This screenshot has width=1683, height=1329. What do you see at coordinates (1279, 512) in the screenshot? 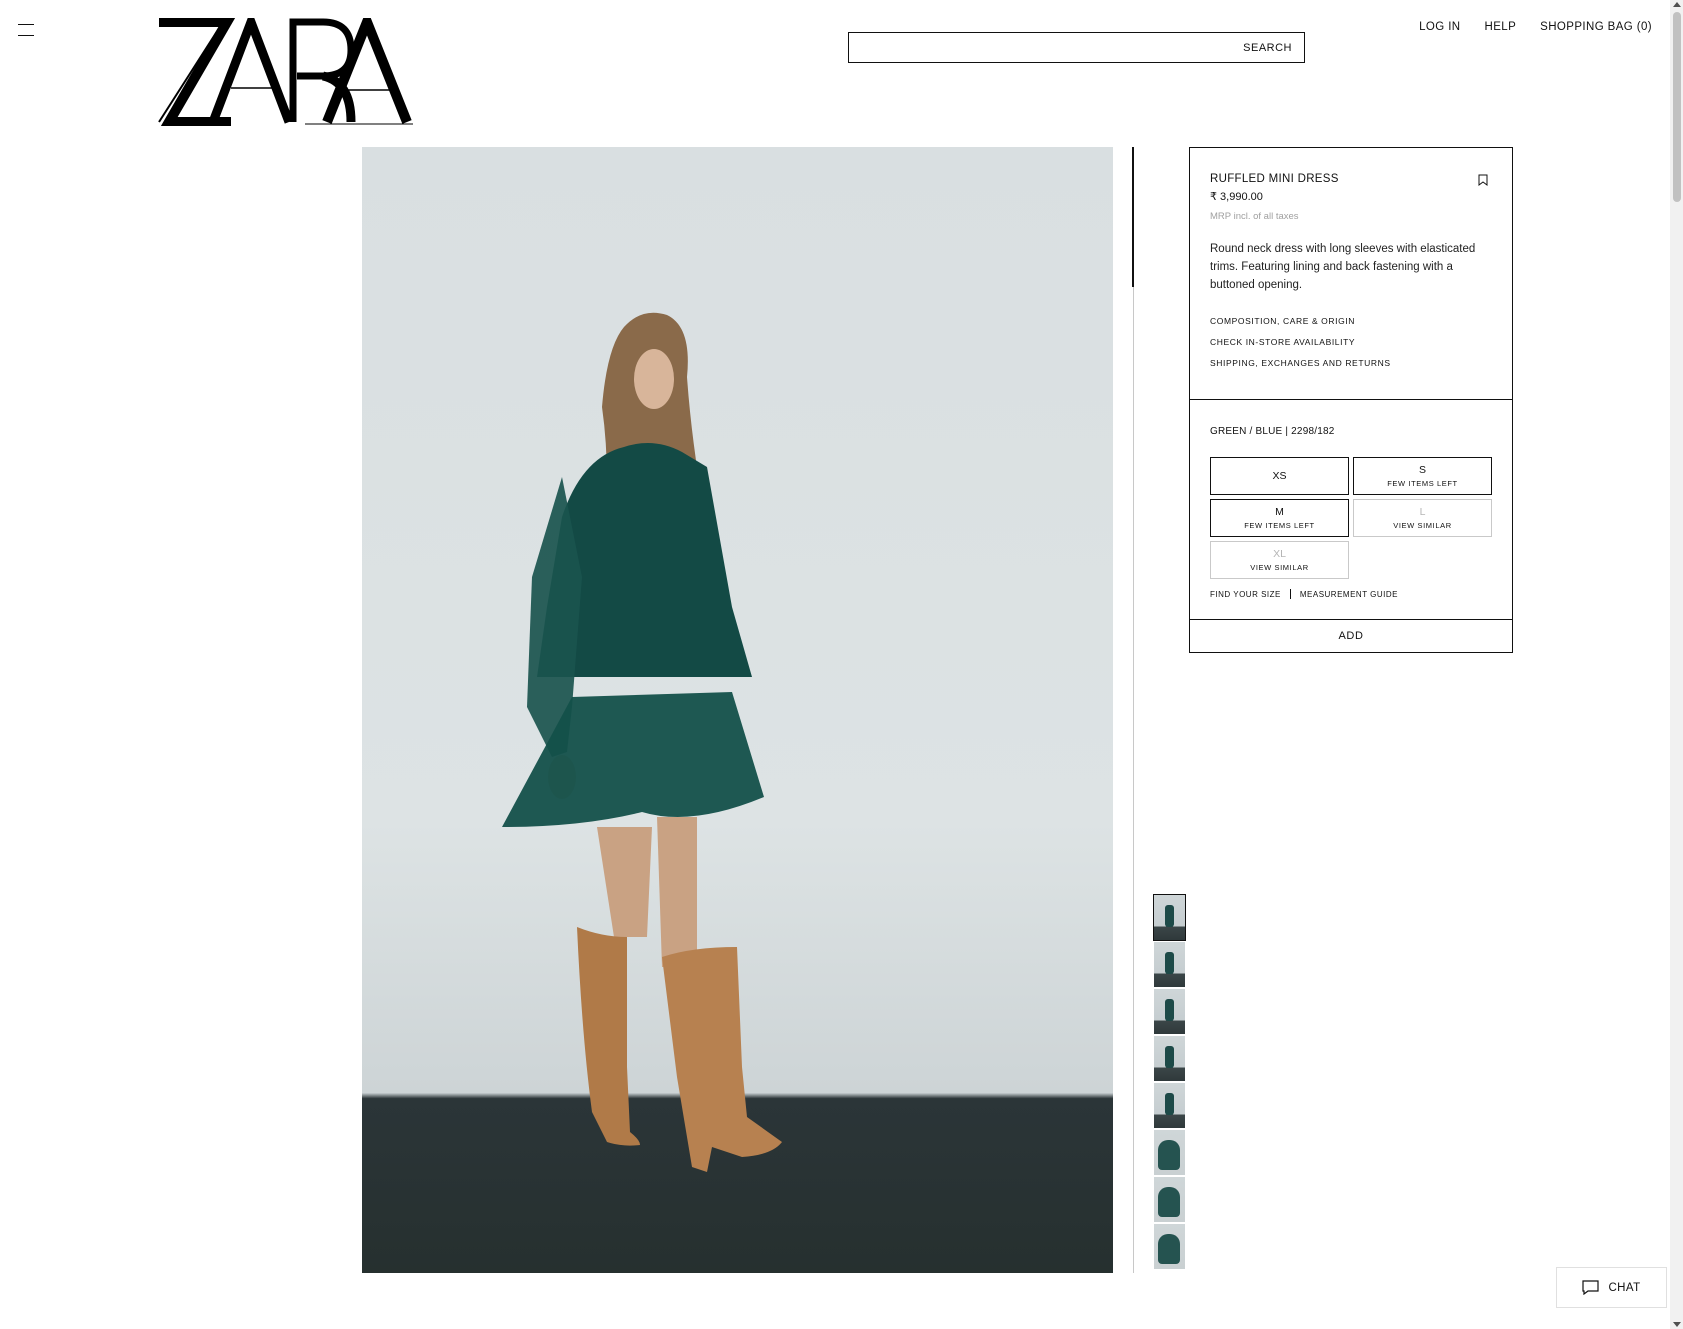
I see `size-label: M` at bounding box center [1279, 512].